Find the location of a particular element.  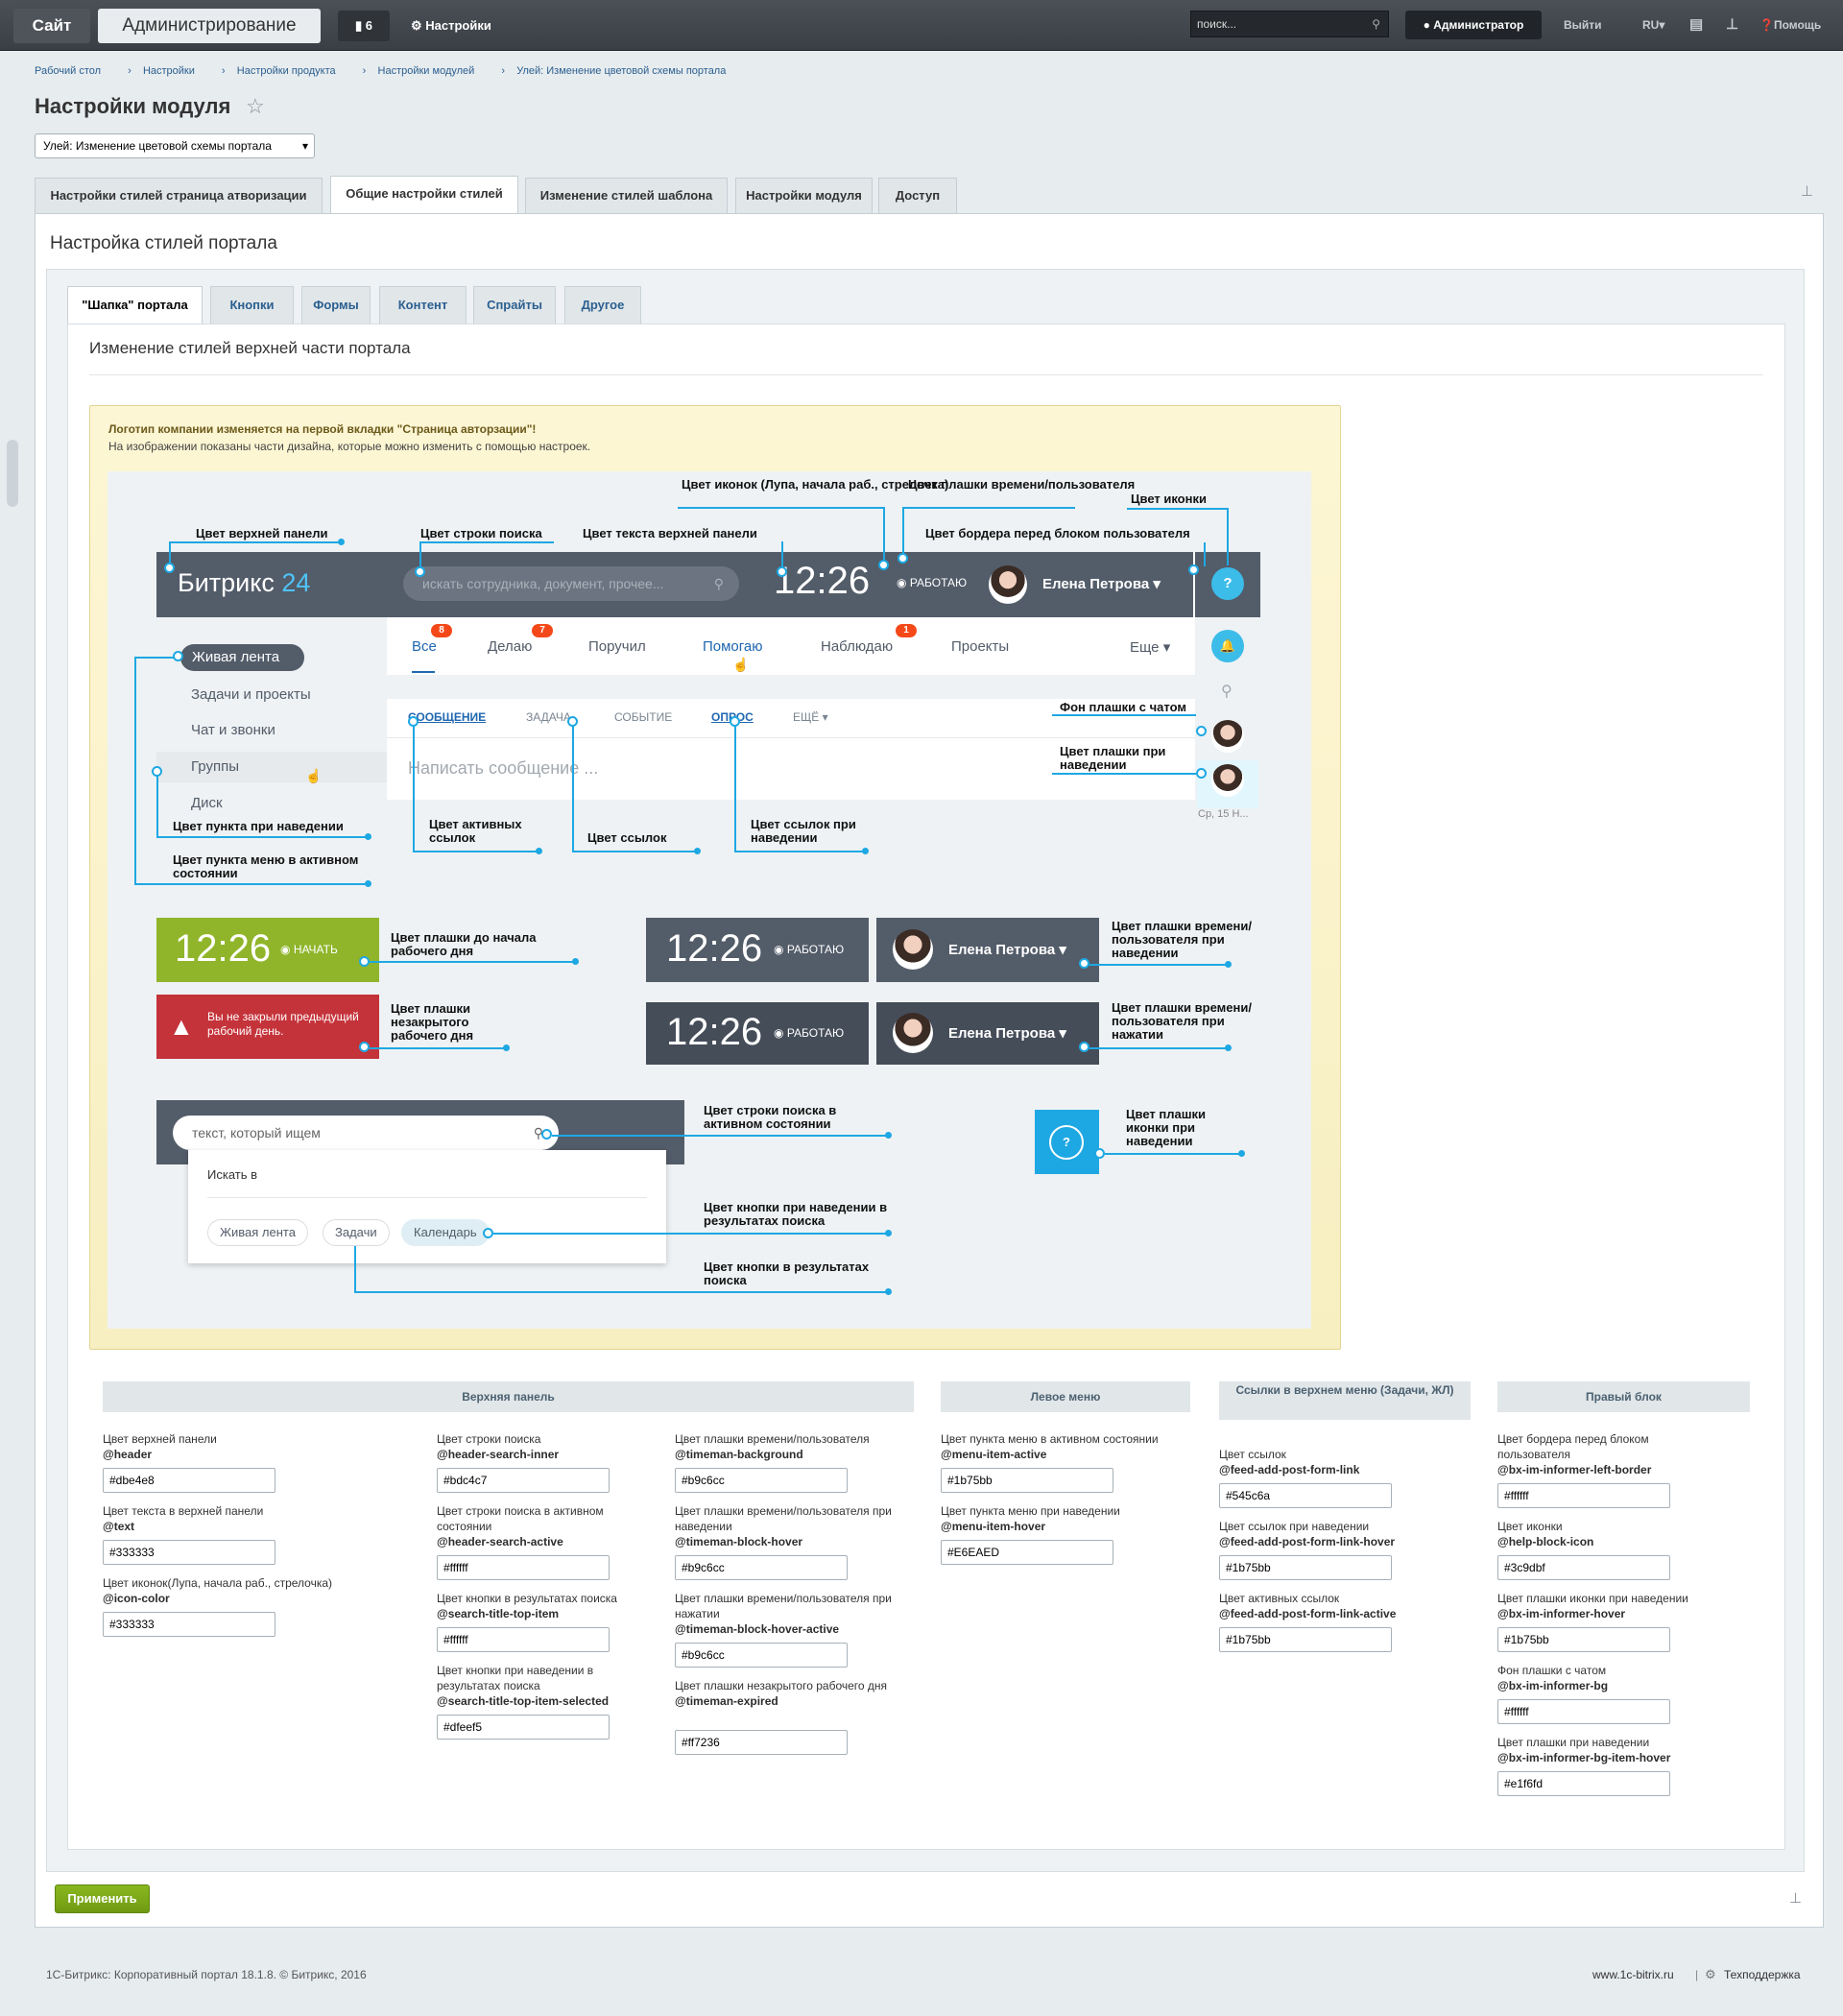

subtab-forms: Формы is located at coordinates (336, 305).